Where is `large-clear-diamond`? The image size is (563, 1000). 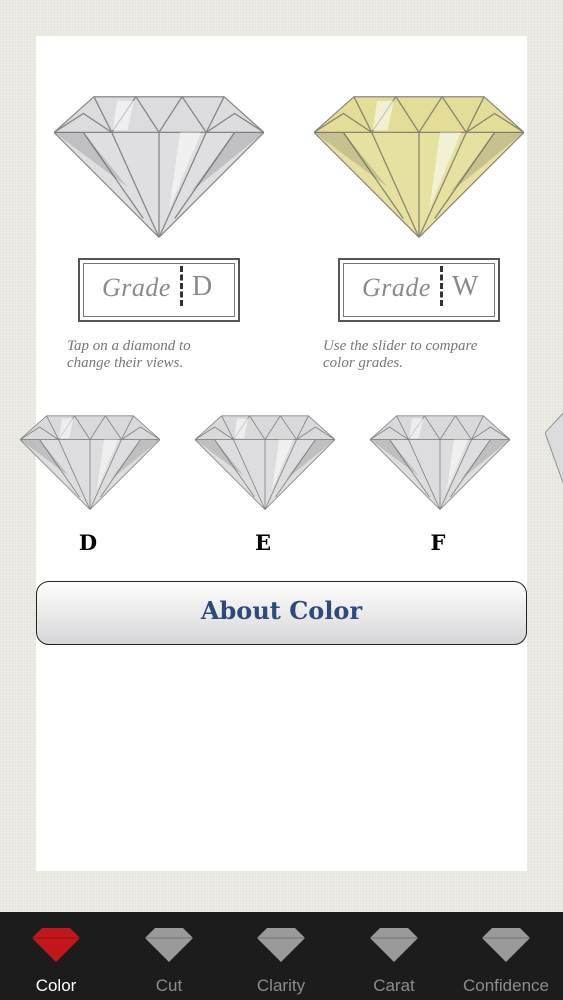
large-clear-diamond is located at coordinates (159, 166).